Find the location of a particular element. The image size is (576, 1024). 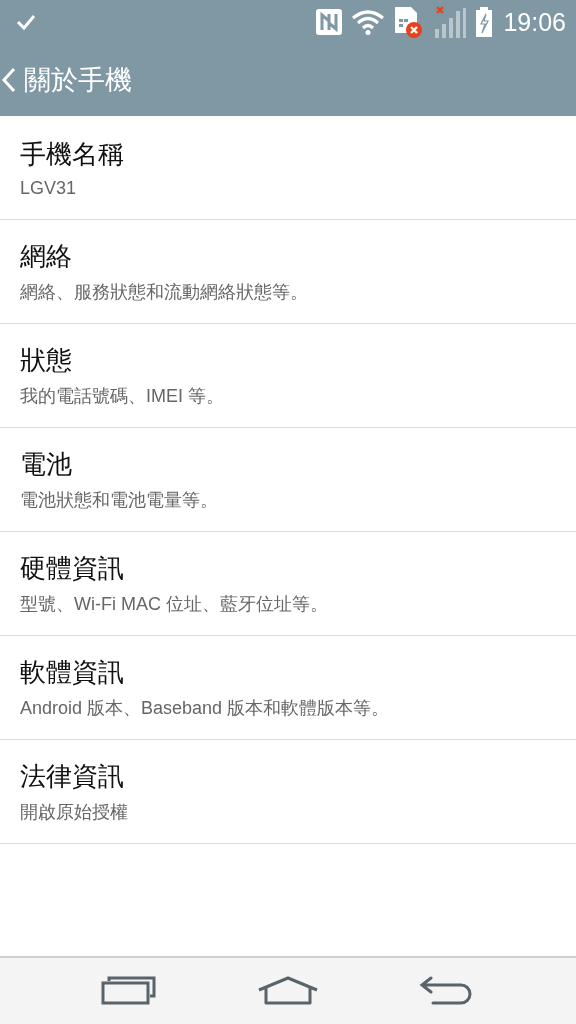

settings-item: 法律資訊 開啟原始授權 is located at coordinates (288, 792).